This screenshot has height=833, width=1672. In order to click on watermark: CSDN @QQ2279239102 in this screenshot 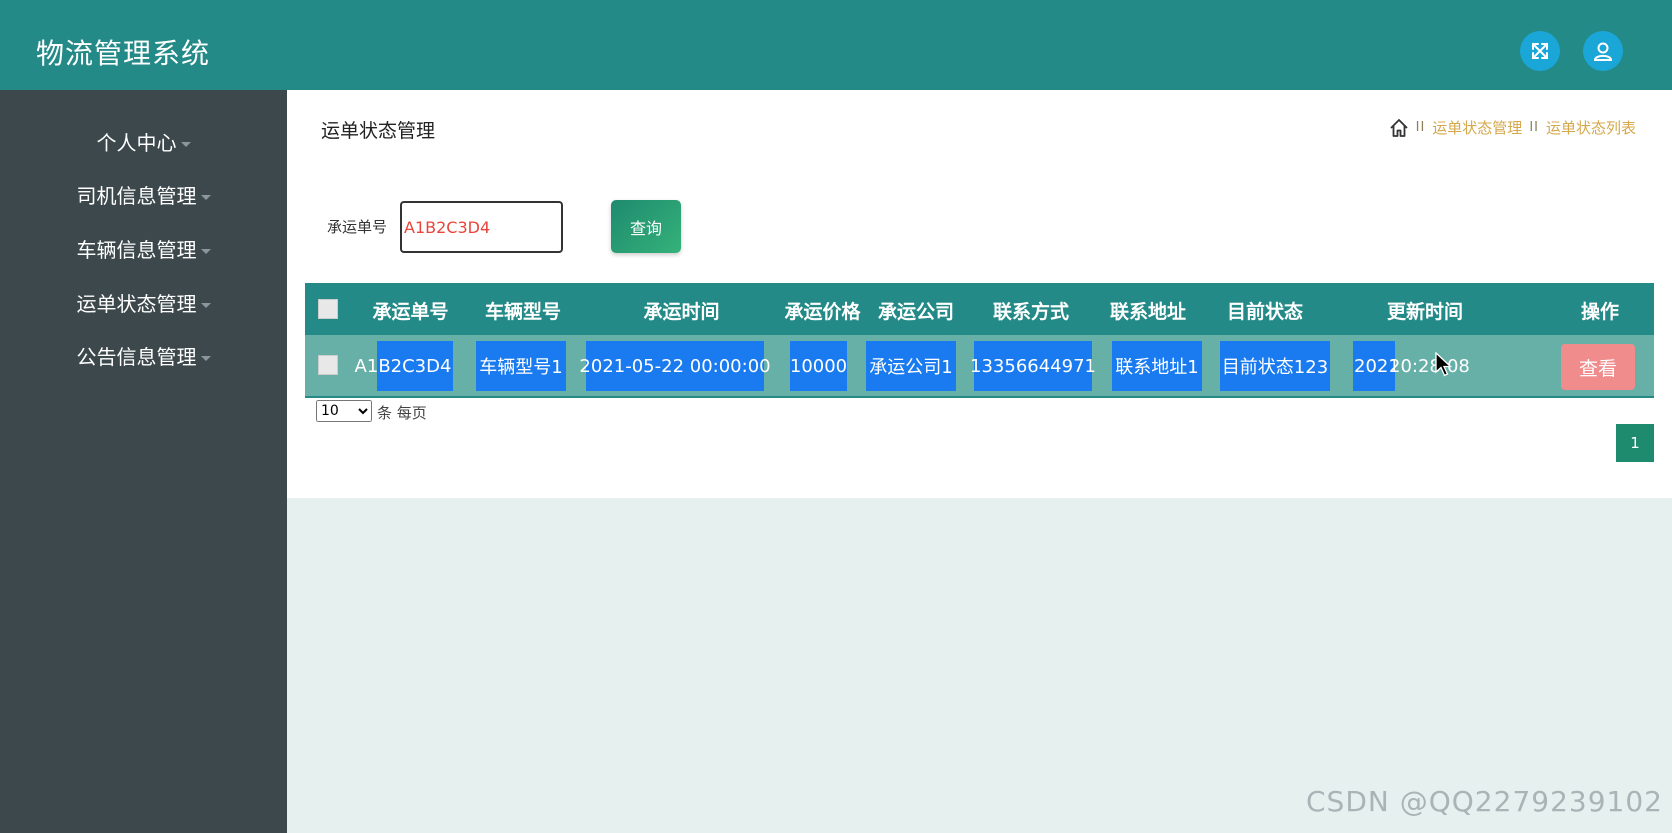, I will do `click(1484, 801)`.